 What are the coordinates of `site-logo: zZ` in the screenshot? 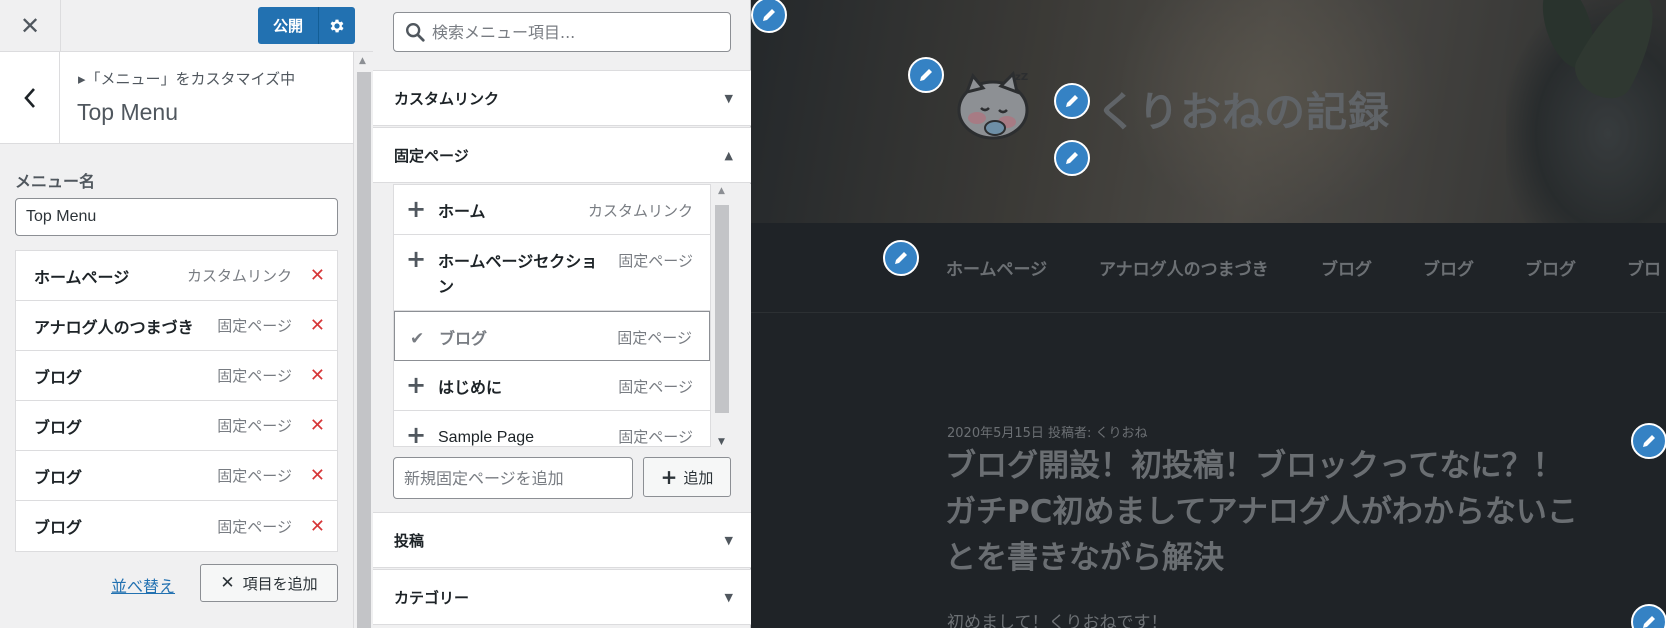 It's located at (993, 105).